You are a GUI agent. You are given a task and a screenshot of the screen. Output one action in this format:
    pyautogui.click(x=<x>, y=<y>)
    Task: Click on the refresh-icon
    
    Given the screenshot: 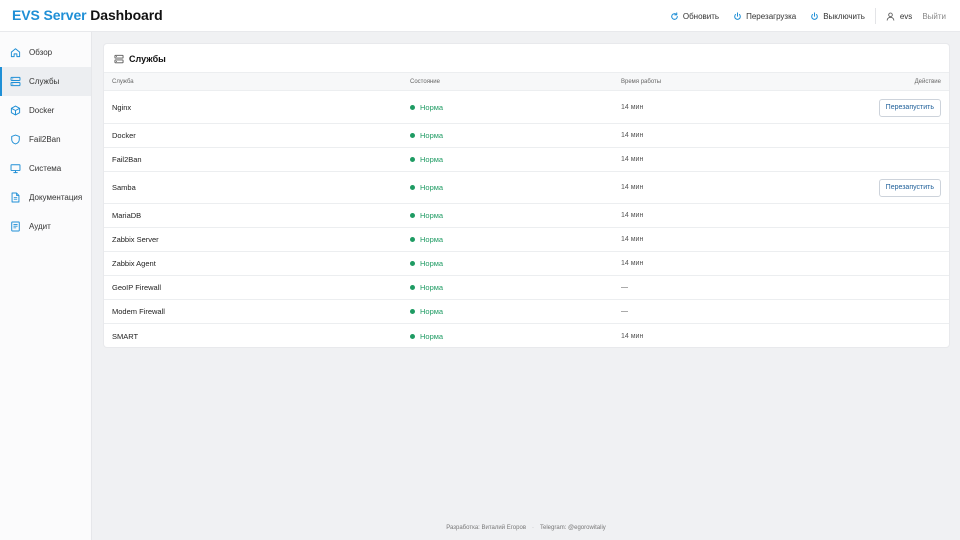 What is the action you would take?
    pyautogui.click(x=674, y=15)
    